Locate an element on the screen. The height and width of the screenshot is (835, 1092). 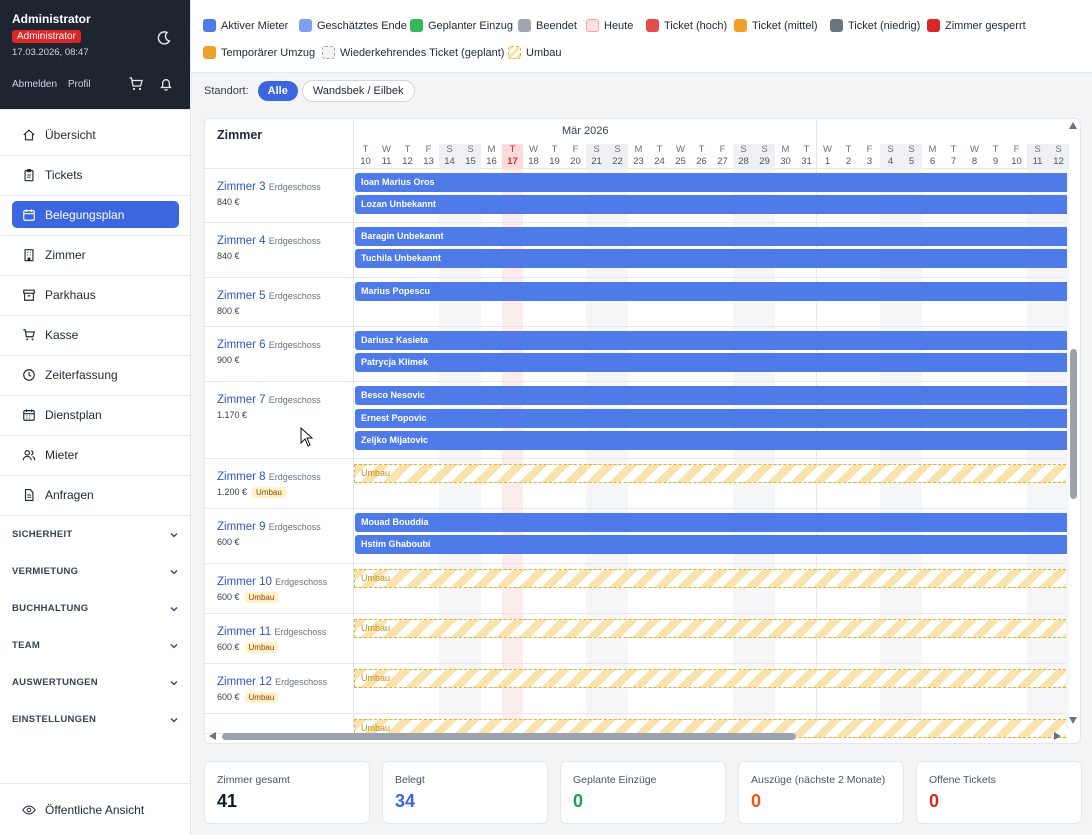
room-name-link: Zimmer 4 Erdgeschoss is located at coordinates (269, 241).